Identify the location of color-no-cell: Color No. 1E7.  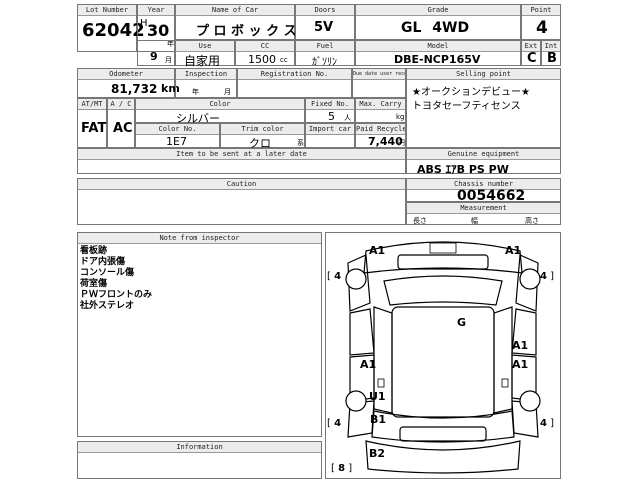
(177, 135).